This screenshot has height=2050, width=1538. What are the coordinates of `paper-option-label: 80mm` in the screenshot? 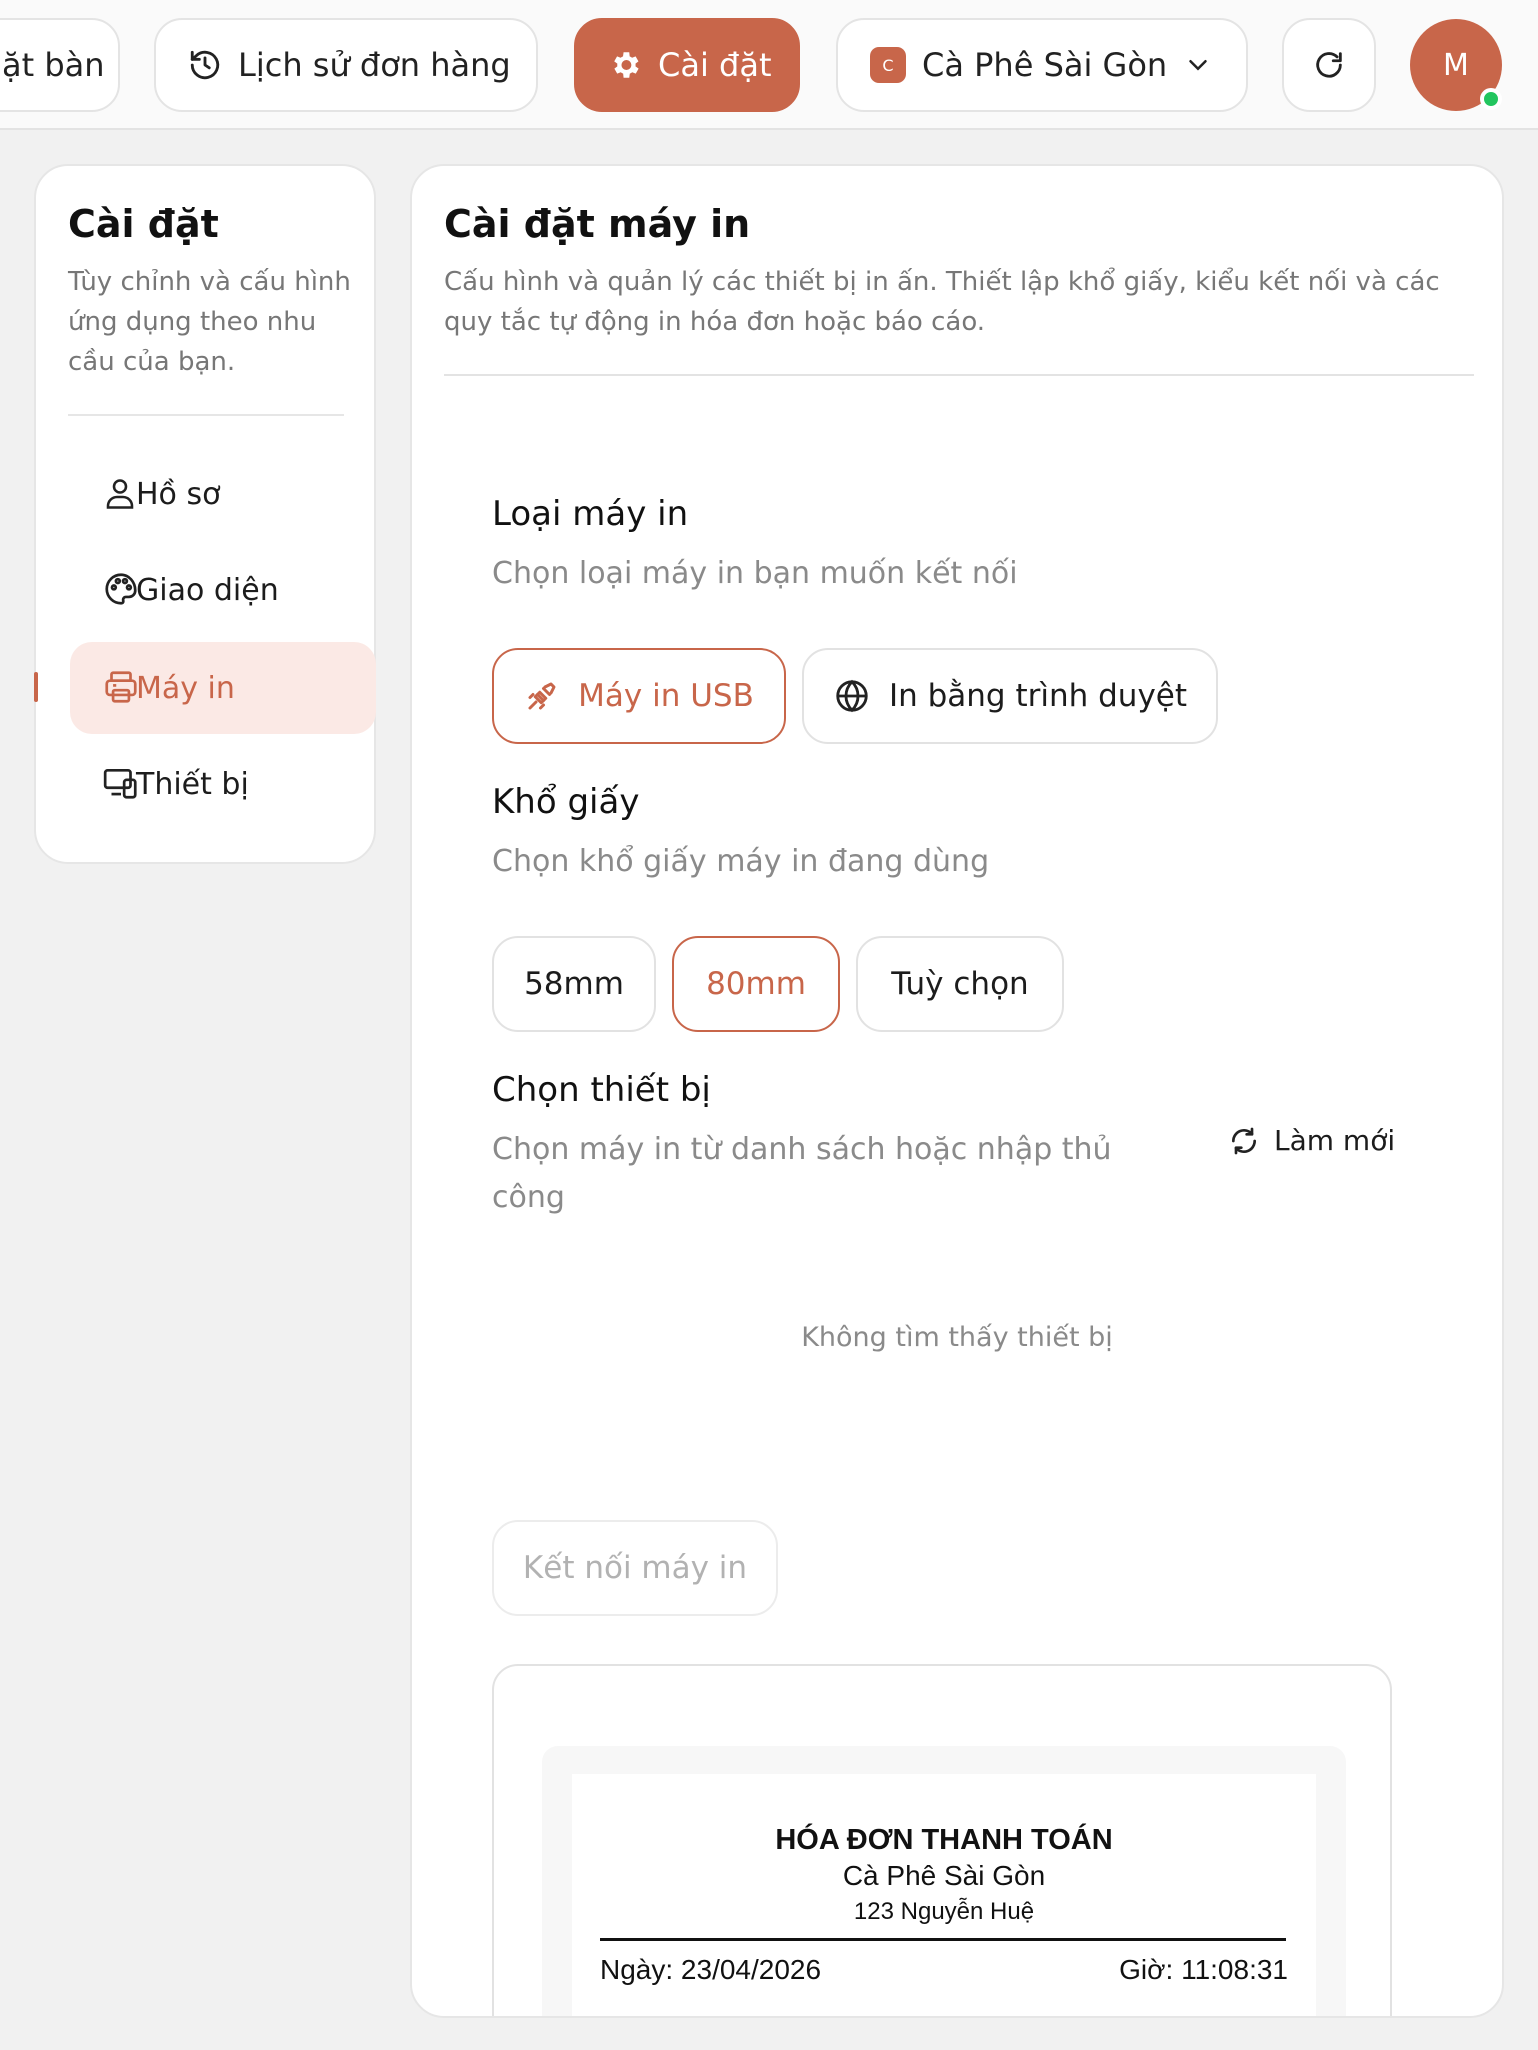 It's located at (756, 984).